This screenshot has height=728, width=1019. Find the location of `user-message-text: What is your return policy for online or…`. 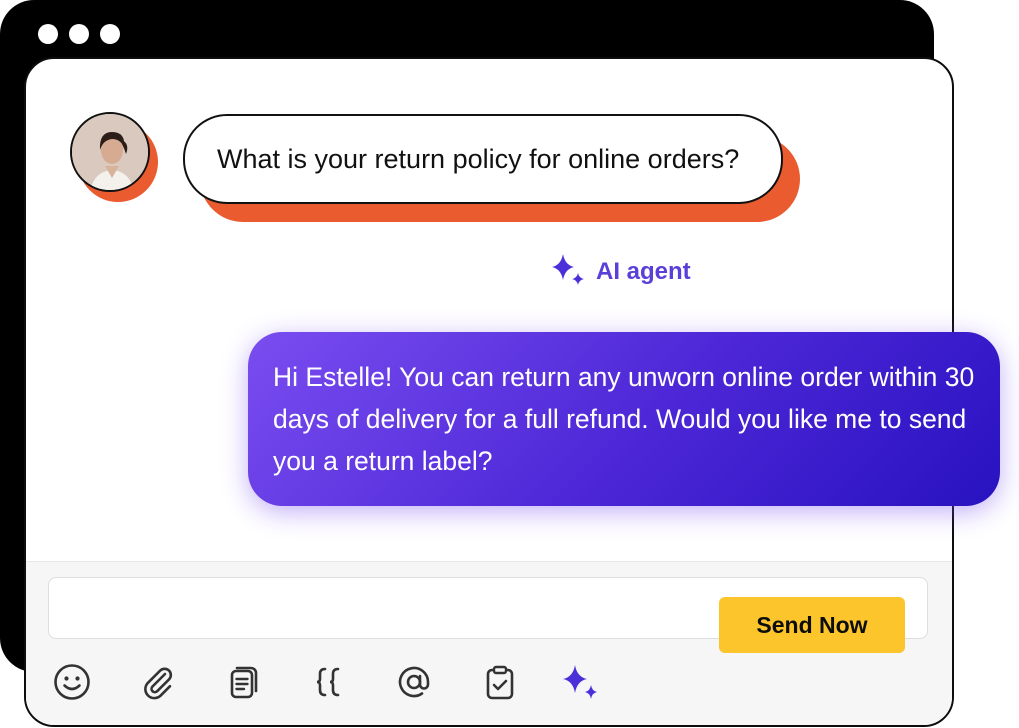

user-message-text: What is your return policy for online or… is located at coordinates (478, 158).